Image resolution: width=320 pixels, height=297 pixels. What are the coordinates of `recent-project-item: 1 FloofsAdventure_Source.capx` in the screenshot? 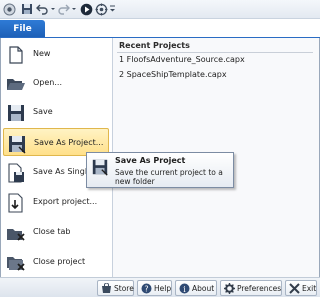 It's located at (182, 59).